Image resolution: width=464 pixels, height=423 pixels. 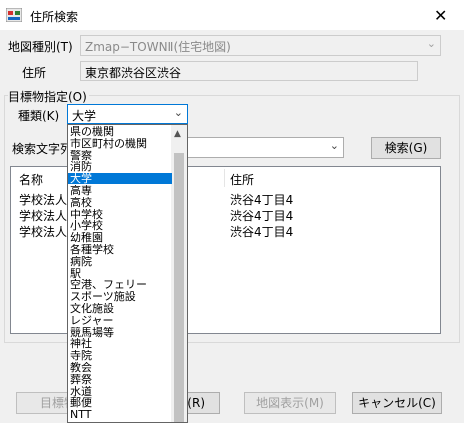 I want to click on column-header-name: 名称, so click(x=31, y=179).